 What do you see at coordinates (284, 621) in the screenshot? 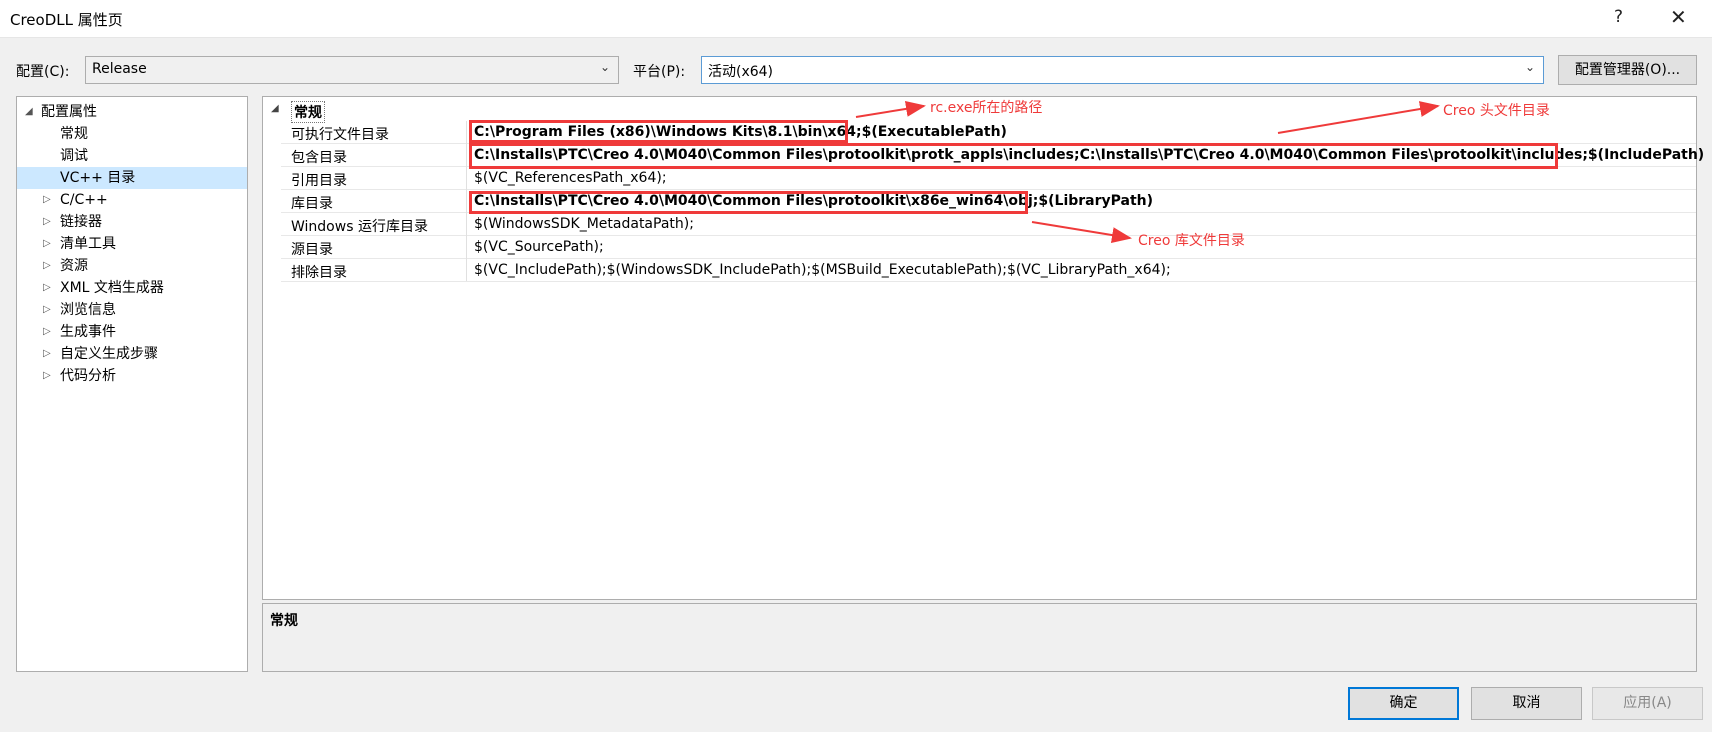
I see `description-title: 常规` at bounding box center [284, 621].